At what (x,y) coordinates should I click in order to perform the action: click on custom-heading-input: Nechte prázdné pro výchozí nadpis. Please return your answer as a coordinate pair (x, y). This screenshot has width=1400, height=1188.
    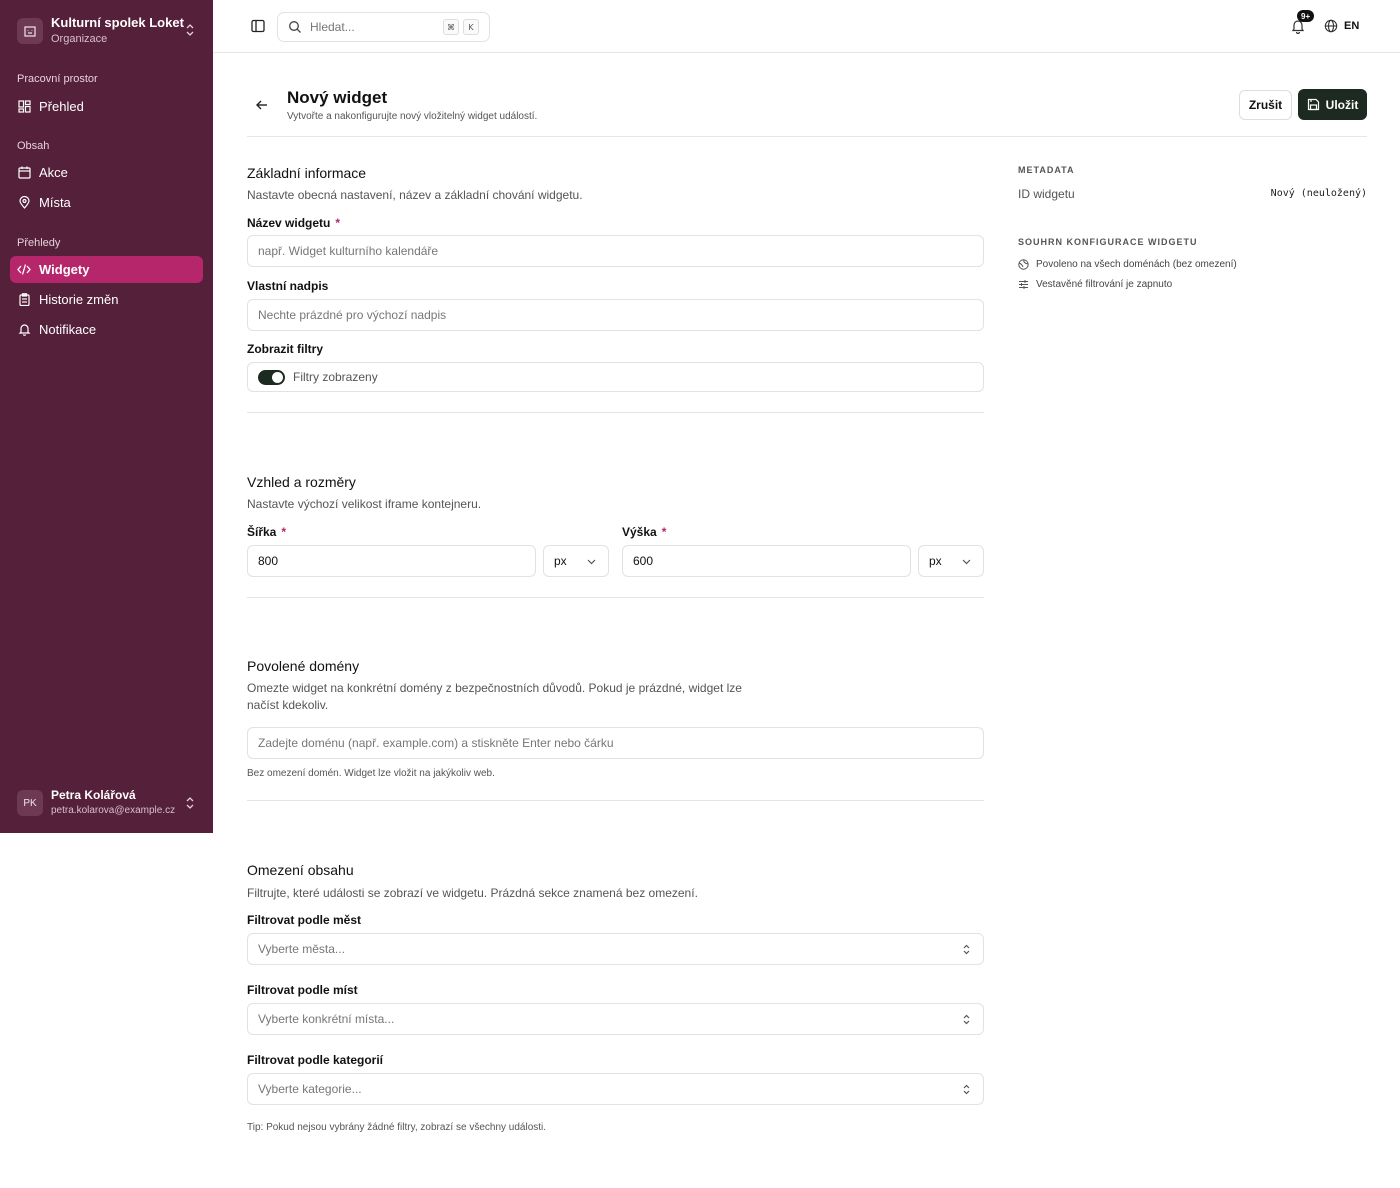
    Looking at the image, I should click on (615, 315).